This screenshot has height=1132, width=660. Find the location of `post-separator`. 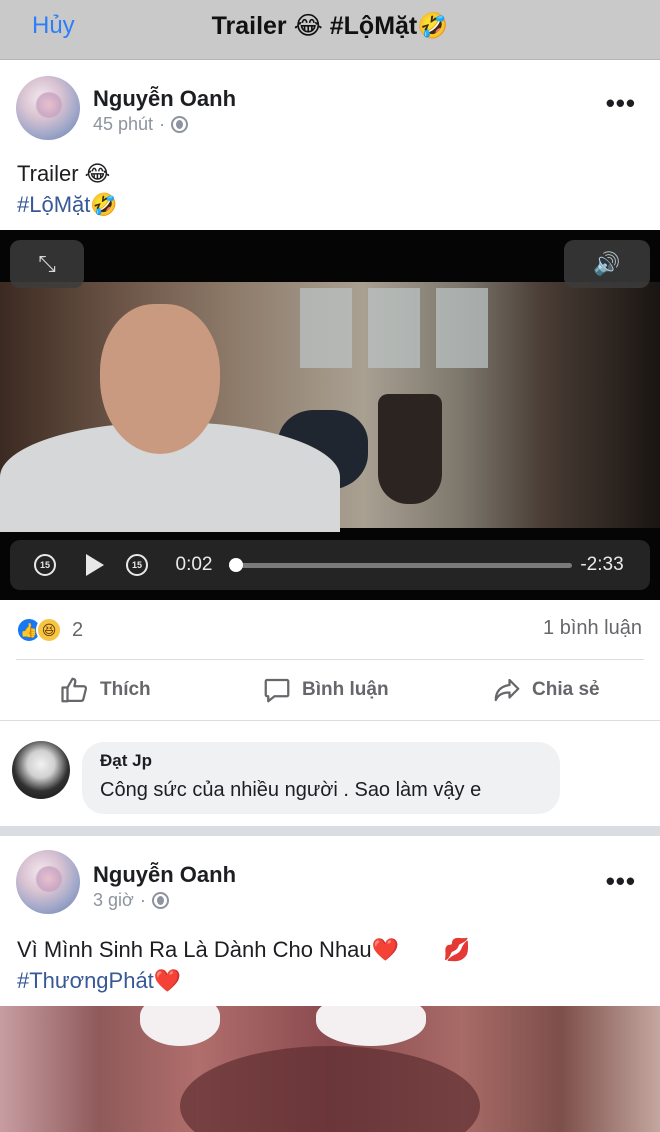

post-separator is located at coordinates (330, 831).